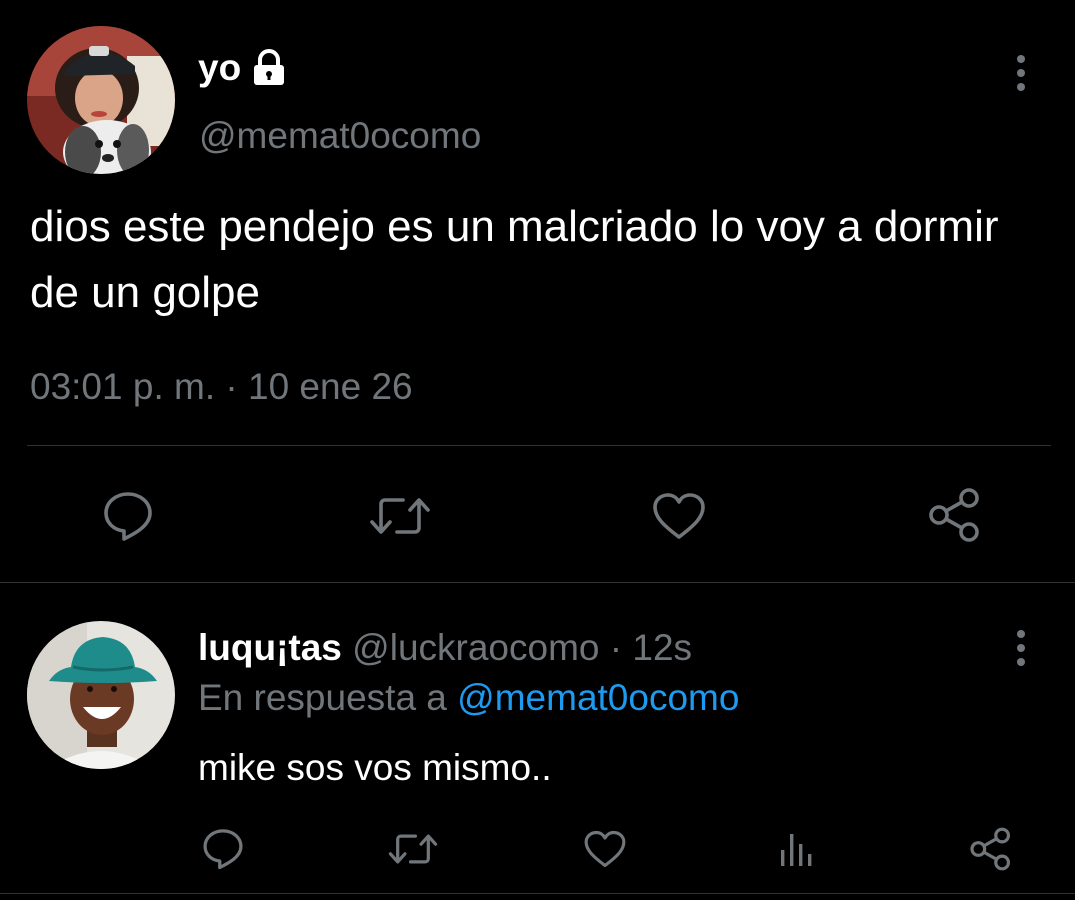 The width and height of the screenshot is (1075, 900). Describe the element at coordinates (797, 848) in the screenshot. I see `analytics-icon` at that location.